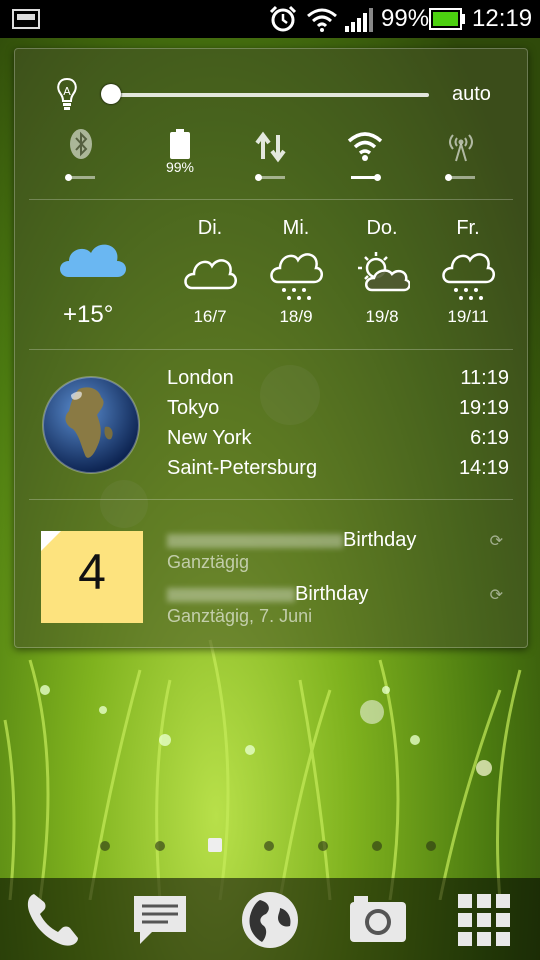  I want to click on status-bar: 99% 12:19, so click(270, 19).